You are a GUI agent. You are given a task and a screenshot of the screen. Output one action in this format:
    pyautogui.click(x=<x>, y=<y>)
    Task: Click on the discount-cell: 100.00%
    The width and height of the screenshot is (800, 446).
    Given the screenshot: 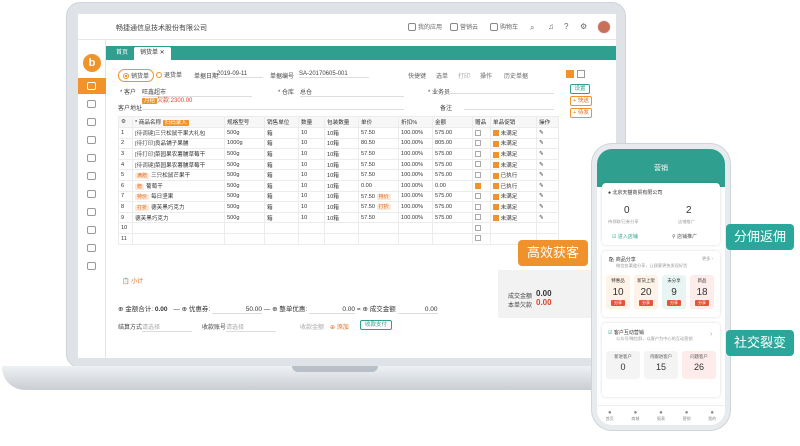 What is the action you would take?
    pyautogui.click(x=415, y=185)
    